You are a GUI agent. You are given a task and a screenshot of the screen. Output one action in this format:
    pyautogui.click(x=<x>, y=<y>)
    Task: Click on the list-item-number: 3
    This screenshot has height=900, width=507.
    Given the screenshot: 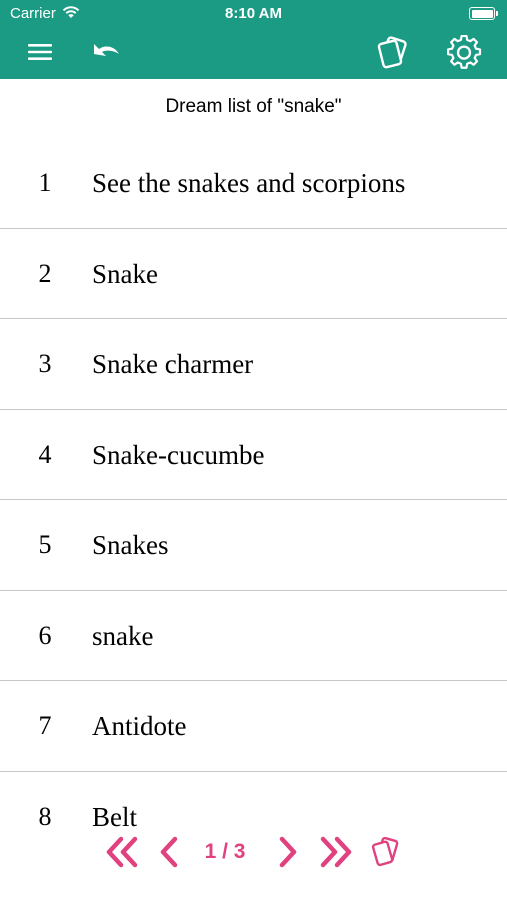 What is the action you would take?
    pyautogui.click(x=45, y=363)
    